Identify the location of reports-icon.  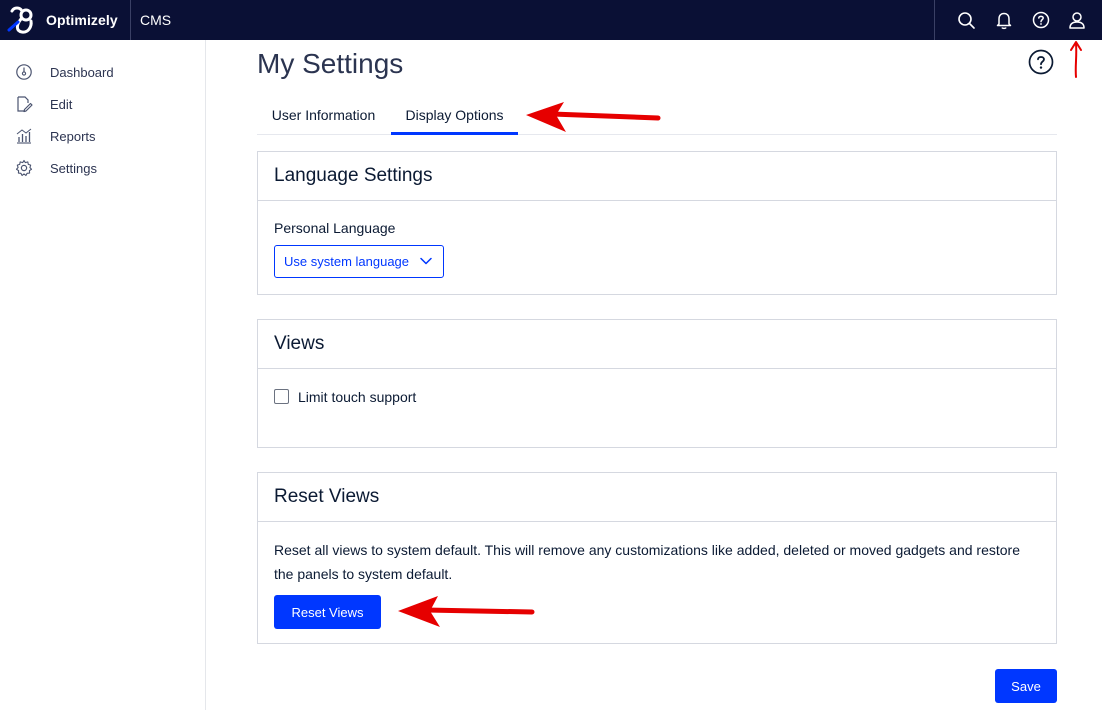
(24, 136).